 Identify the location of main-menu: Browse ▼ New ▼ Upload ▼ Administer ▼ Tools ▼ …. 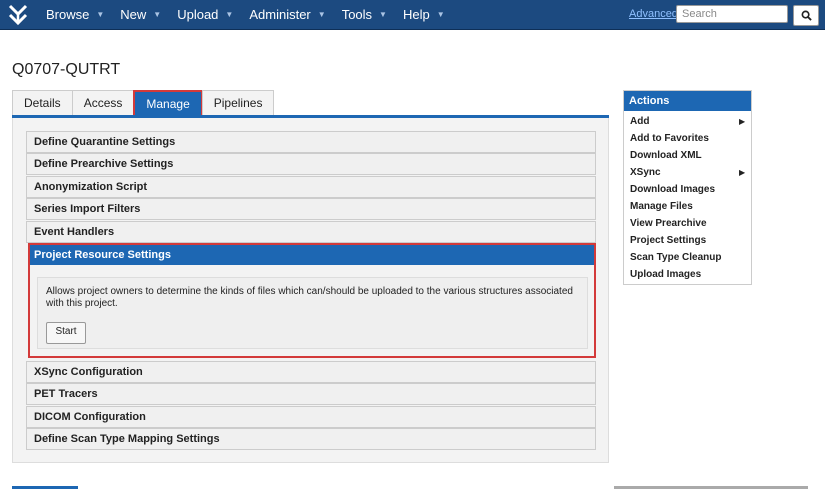
(245, 14).